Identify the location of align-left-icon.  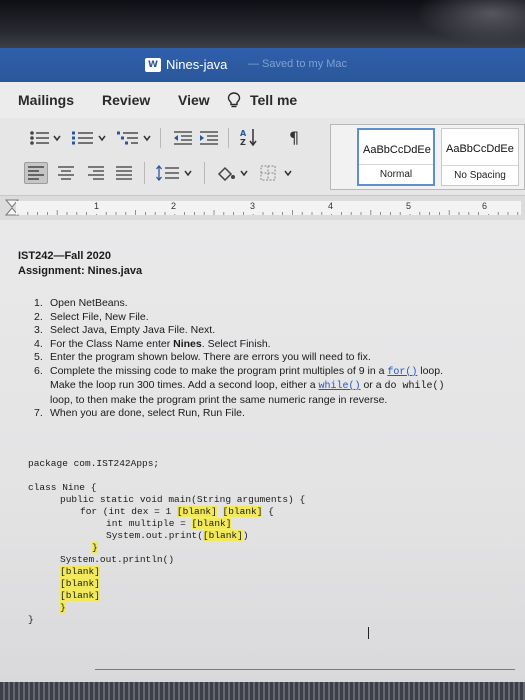
(36, 173).